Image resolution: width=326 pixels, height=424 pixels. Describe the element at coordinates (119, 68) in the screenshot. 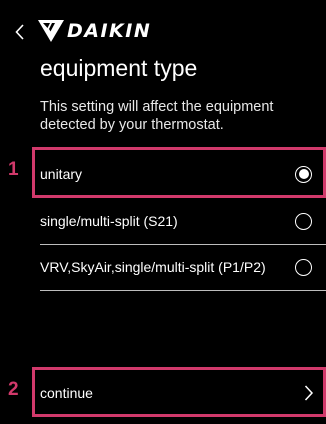

I see `page-title: equipment type` at that location.